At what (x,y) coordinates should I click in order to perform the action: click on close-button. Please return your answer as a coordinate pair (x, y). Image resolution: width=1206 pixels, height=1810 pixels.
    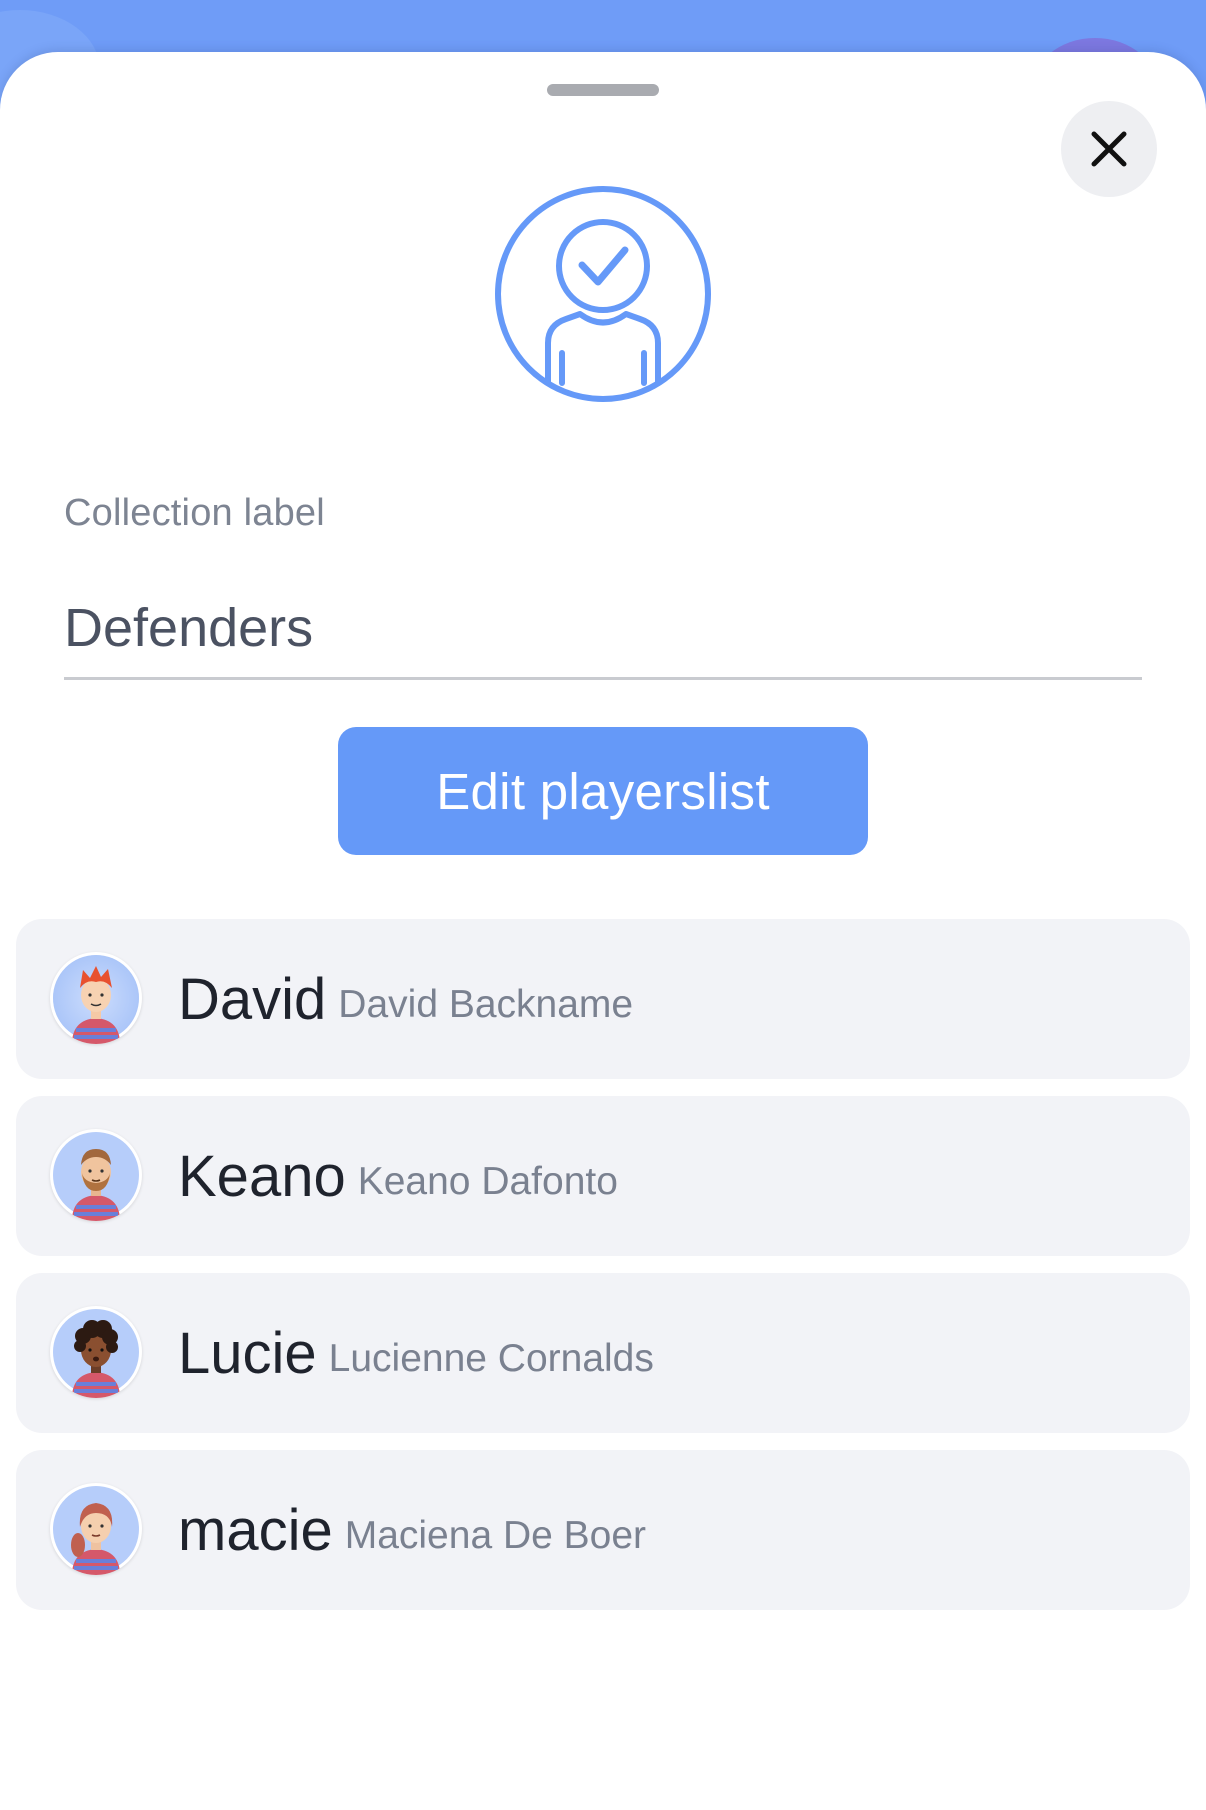
    Looking at the image, I should click on (1109, 149).